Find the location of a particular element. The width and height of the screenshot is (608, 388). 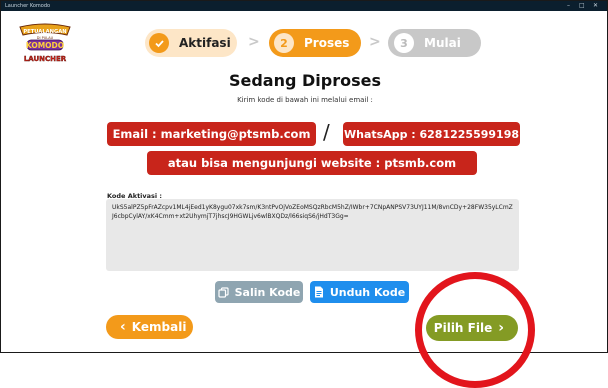

download-button-label: Unduh Kode is located at coordinates (367, 292).